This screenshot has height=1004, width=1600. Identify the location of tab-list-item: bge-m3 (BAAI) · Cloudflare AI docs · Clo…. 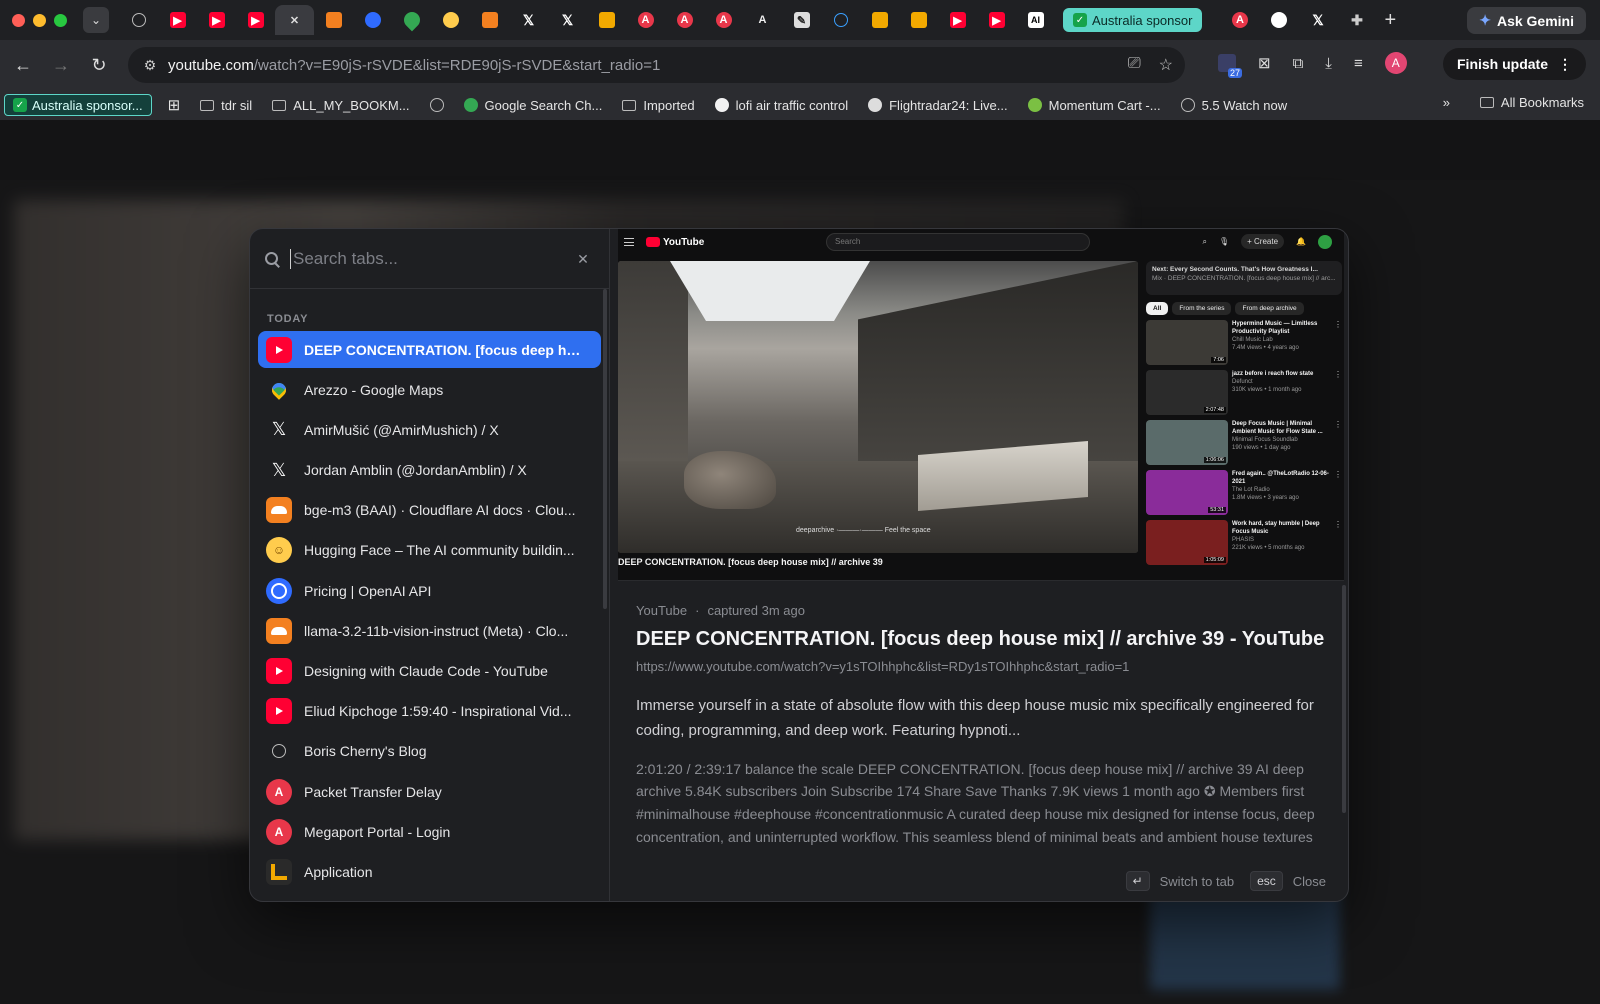
(429, 510).